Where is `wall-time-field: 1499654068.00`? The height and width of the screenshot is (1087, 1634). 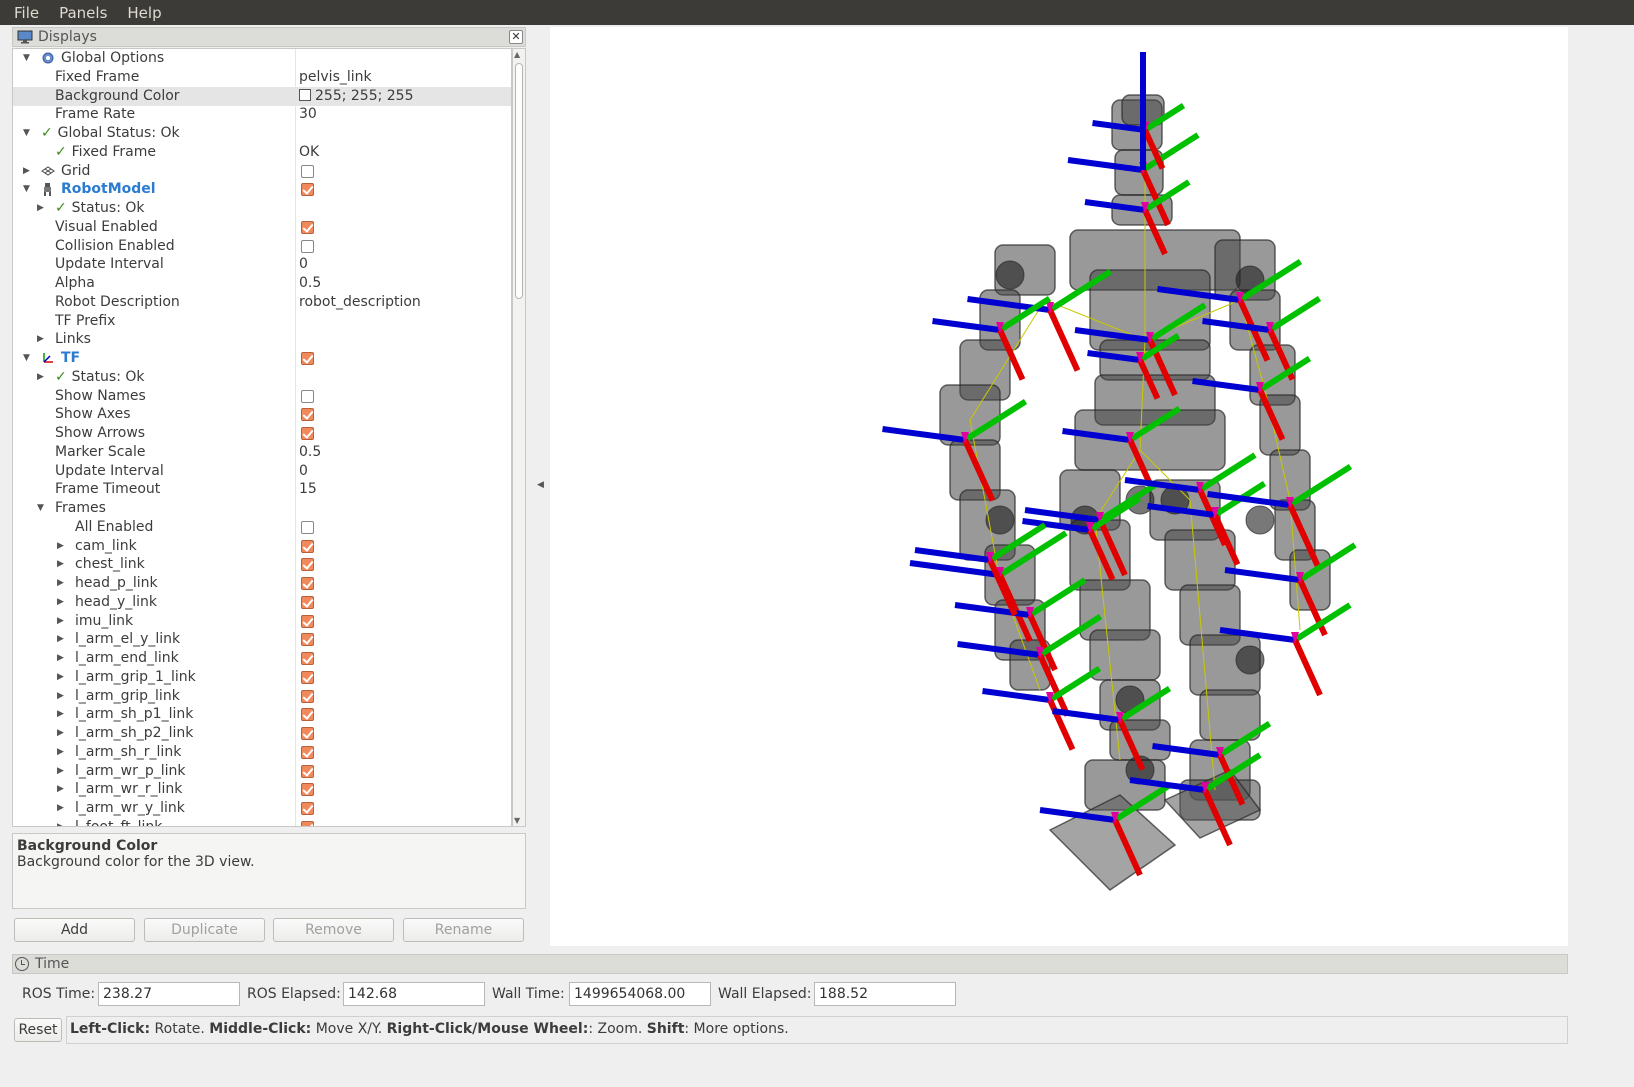
wall-time-field: 1499654068.00 is located at coordinates (640, 994).